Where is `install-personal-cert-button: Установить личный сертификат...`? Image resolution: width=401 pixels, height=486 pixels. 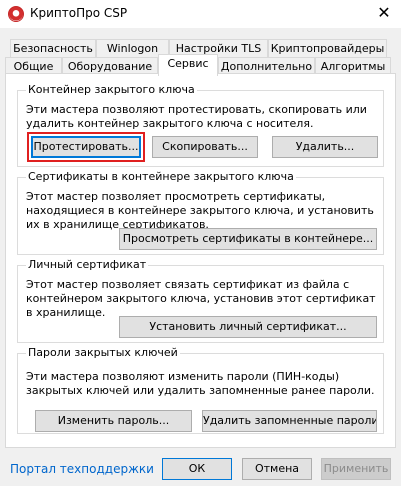 install-personal-cert-button: Установить личный сертификат... is located at coordinates (248, 327).